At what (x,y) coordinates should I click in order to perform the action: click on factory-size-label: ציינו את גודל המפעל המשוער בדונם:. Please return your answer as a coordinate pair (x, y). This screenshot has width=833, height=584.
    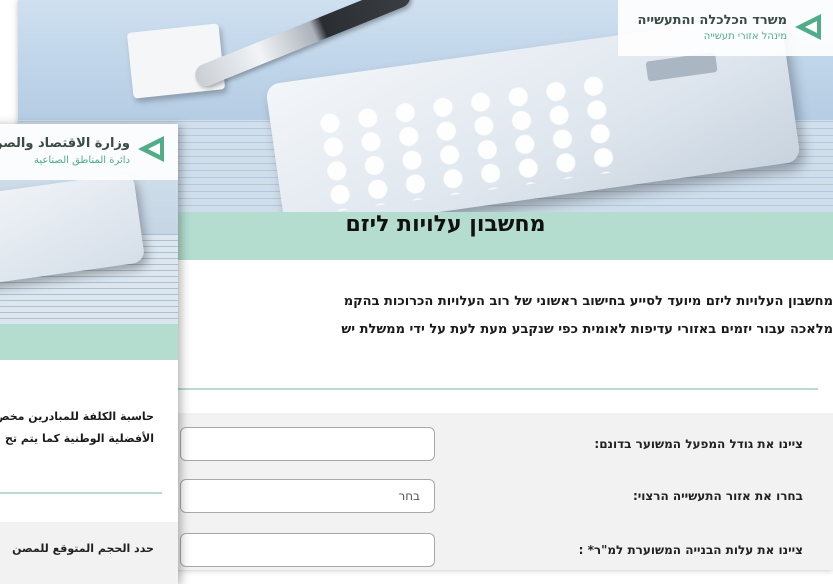
    Looking at the image, I should click on (698, 444).